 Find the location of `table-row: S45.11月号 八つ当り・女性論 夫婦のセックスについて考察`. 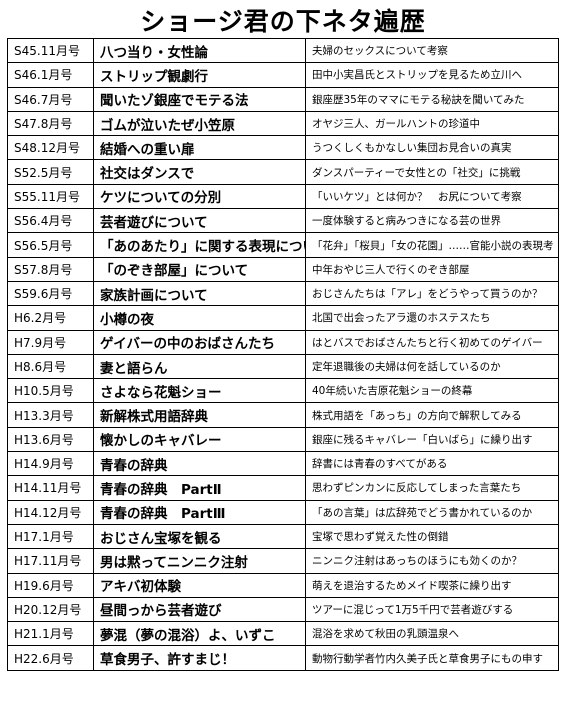

table-row: S45.11月号 八つ当り・女性論 夫婦のセックスについて考察 is located at coordinates (283, 50).